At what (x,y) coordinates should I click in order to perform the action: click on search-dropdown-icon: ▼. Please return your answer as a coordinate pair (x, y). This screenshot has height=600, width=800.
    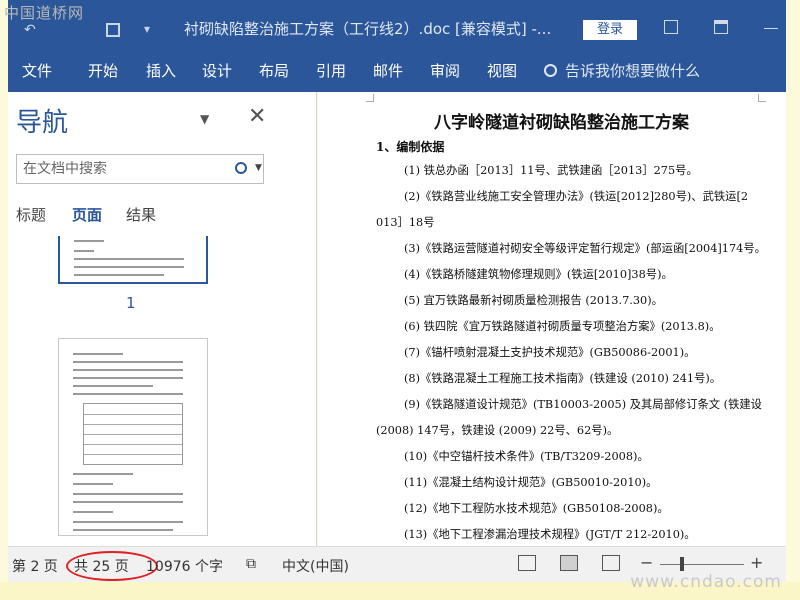
    Looking at the image, I should click on (258, 168).